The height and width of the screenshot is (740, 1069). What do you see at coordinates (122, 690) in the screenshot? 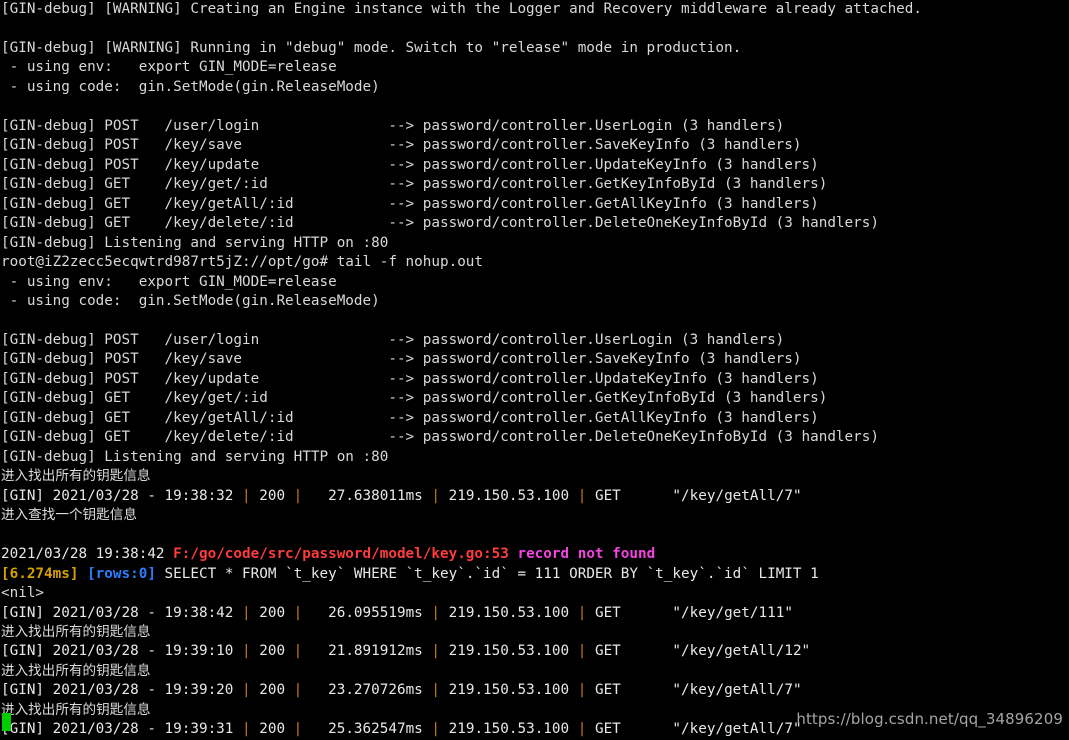
I see `terminal-text-segment: [GIN] 2021/03/28 - 19:39:20` at bounding box center [122, 690].